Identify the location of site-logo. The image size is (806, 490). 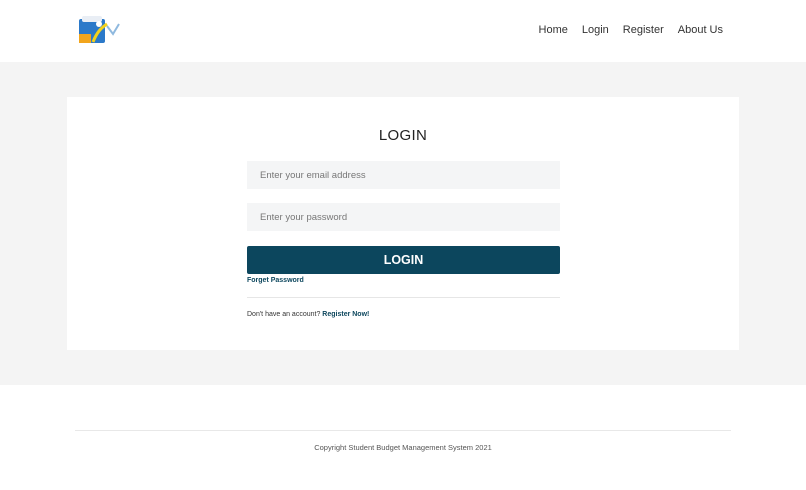
(100, 30).